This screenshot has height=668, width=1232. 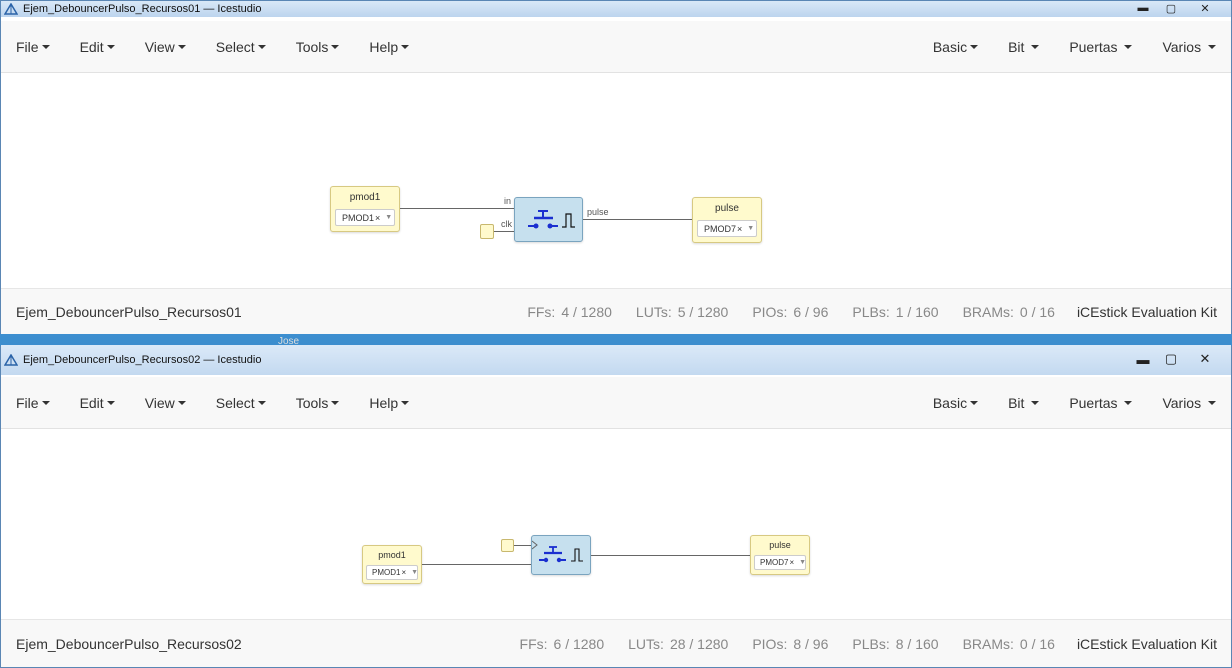 What do you see at coordinates (504, 231) in the screenshot?
I see `wire-clk` at bounding box center [504, 231].